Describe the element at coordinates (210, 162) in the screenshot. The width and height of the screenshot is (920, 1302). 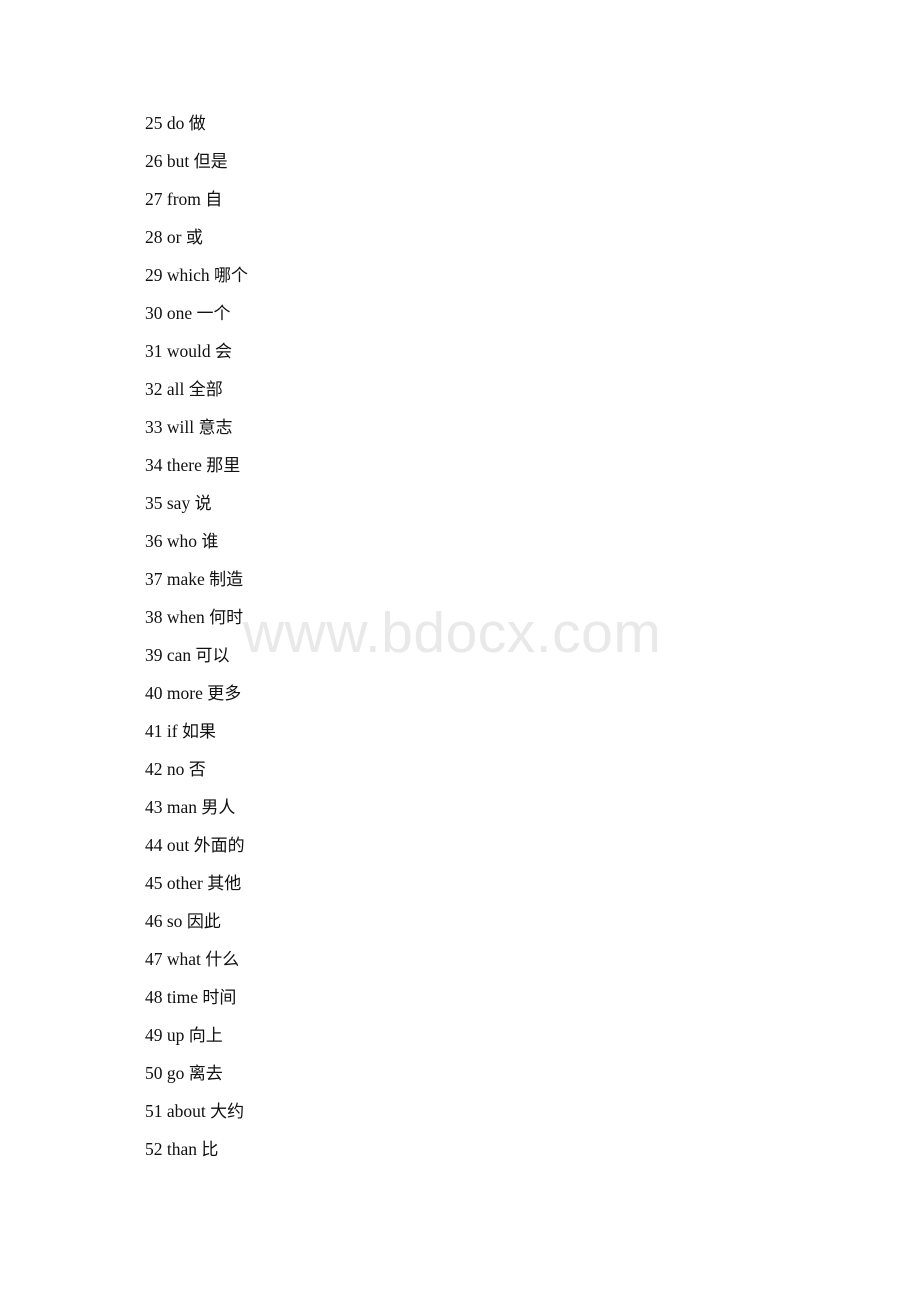
I see `entry-chinese-translation: 但是` at that location.